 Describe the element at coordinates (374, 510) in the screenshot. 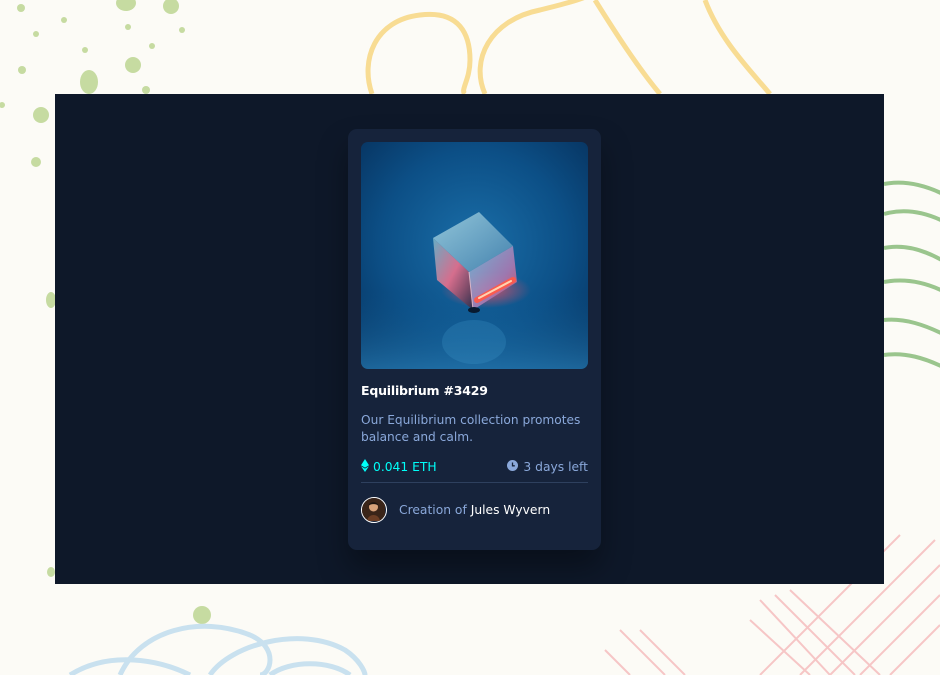

I see `creator-avatar` at that location.